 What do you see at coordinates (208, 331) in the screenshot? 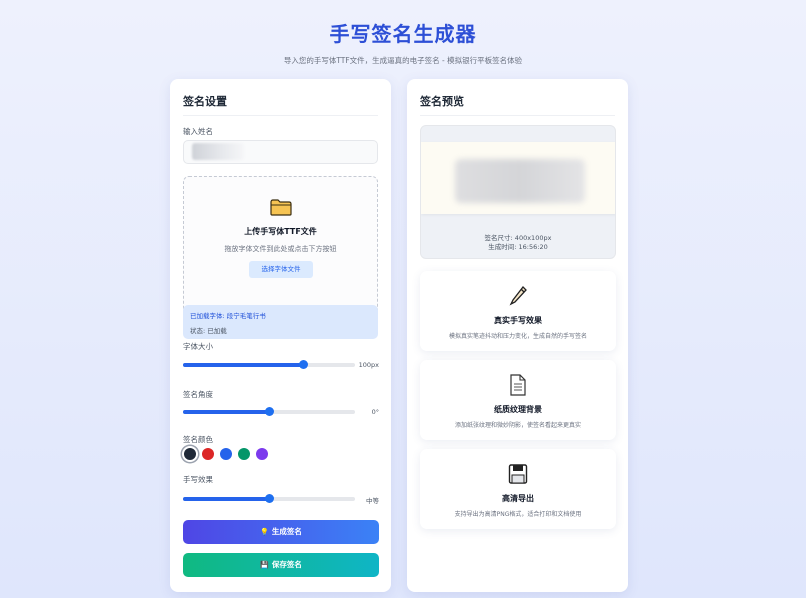
I see `font-status-text: 状态: 已加载` at bounding box center [208, 331].